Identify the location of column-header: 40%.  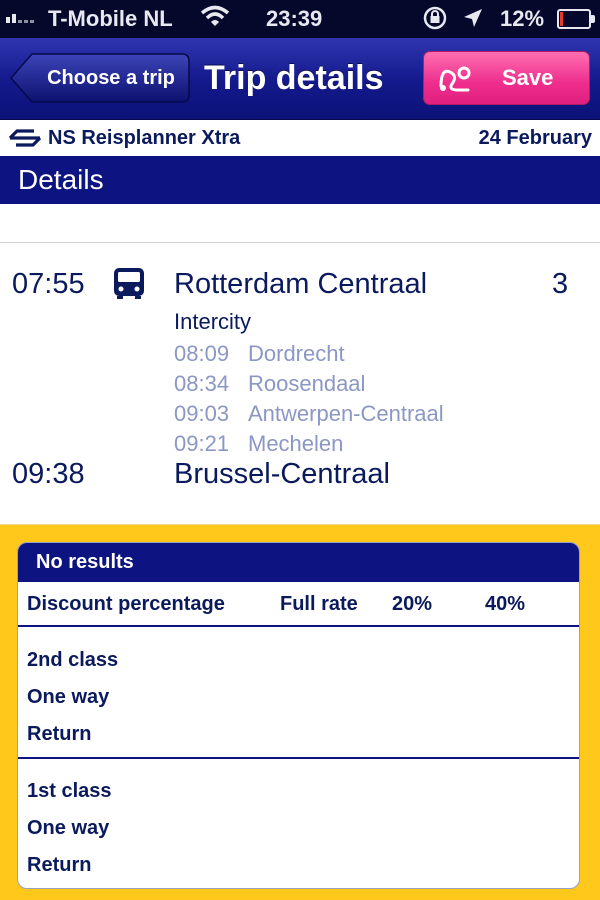
(505, 604).